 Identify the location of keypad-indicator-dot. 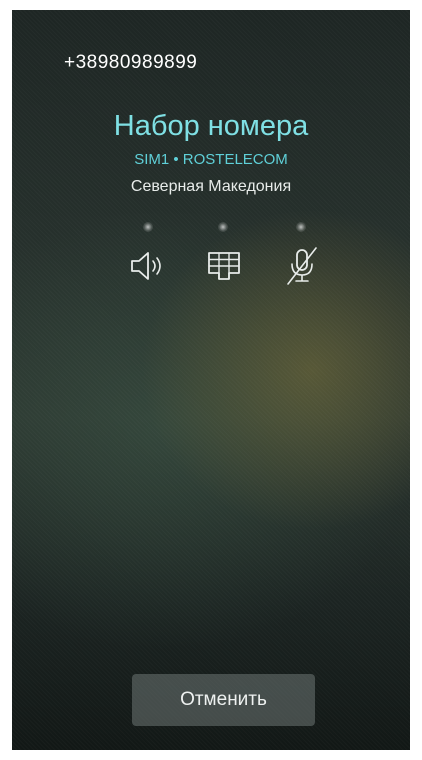
(223, 227).